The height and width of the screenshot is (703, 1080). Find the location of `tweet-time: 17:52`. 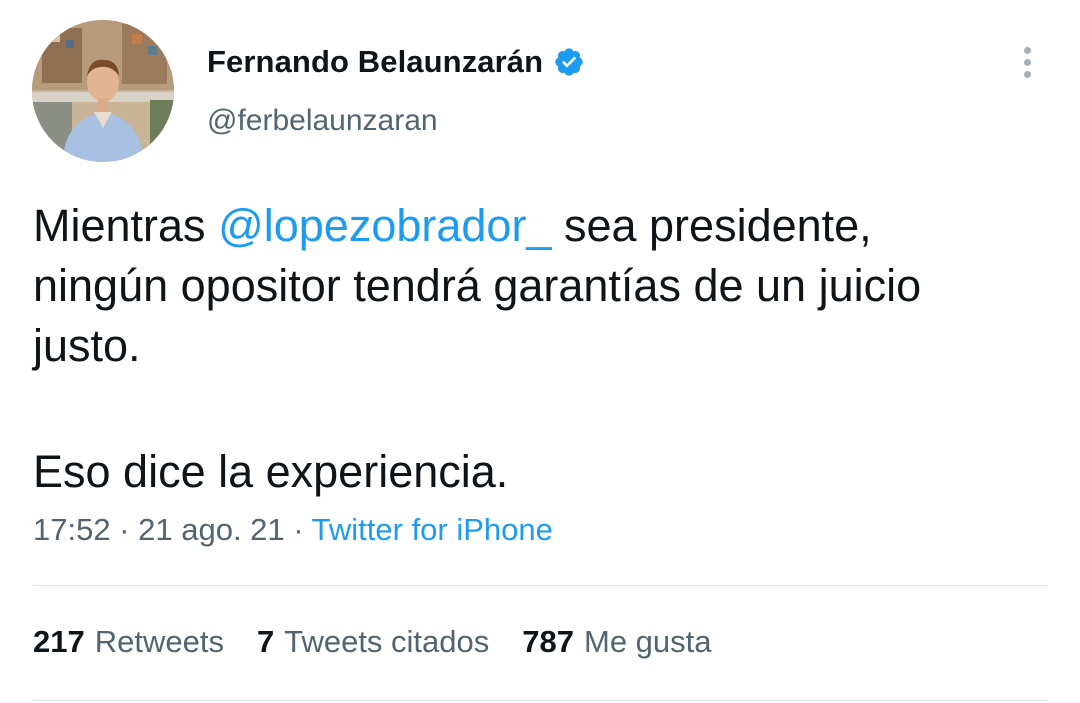

tweet-time: 17:52 is located at coordinates (72, 529).